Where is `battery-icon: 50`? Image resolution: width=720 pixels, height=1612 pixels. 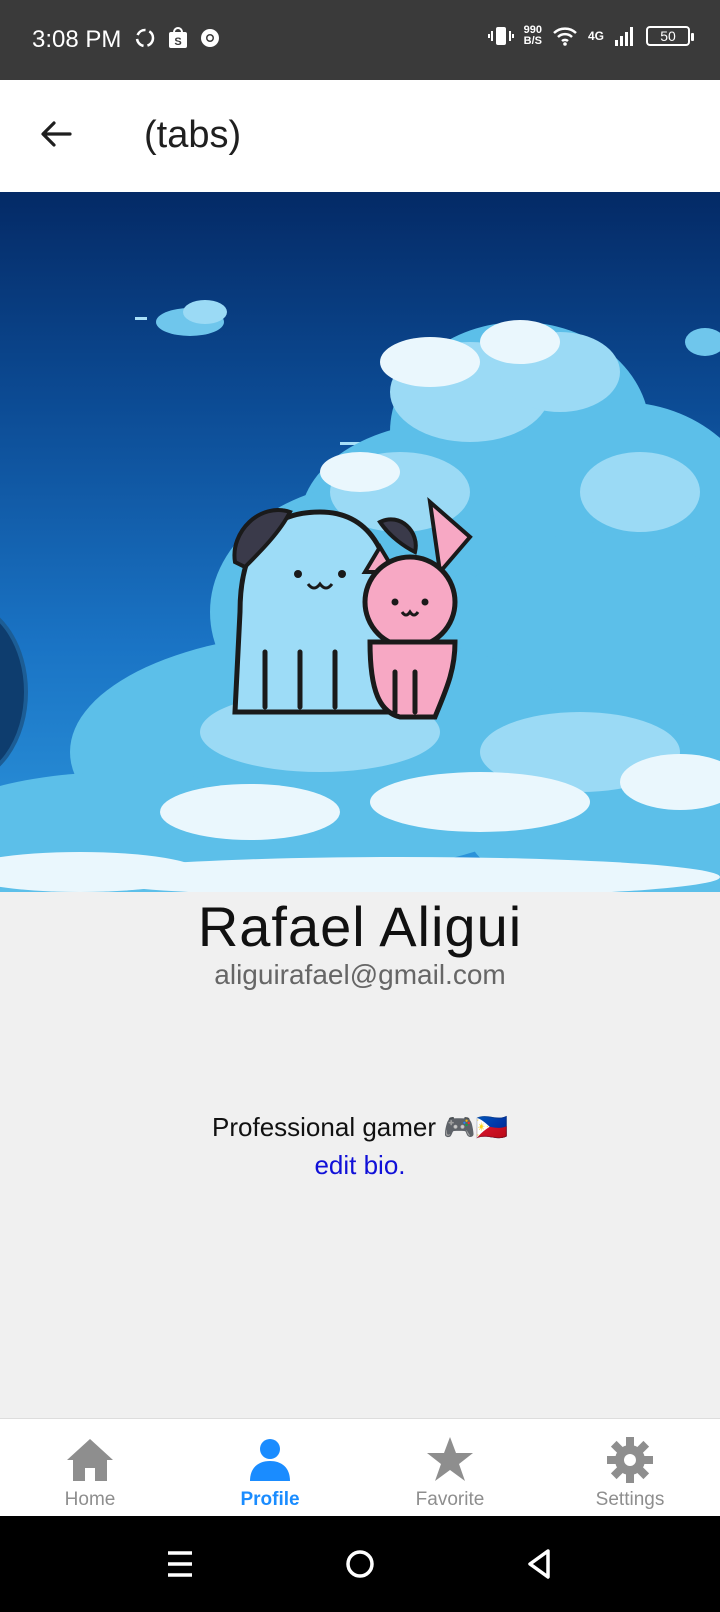 battery-icon: 50 is located at coordinates (670, 36).